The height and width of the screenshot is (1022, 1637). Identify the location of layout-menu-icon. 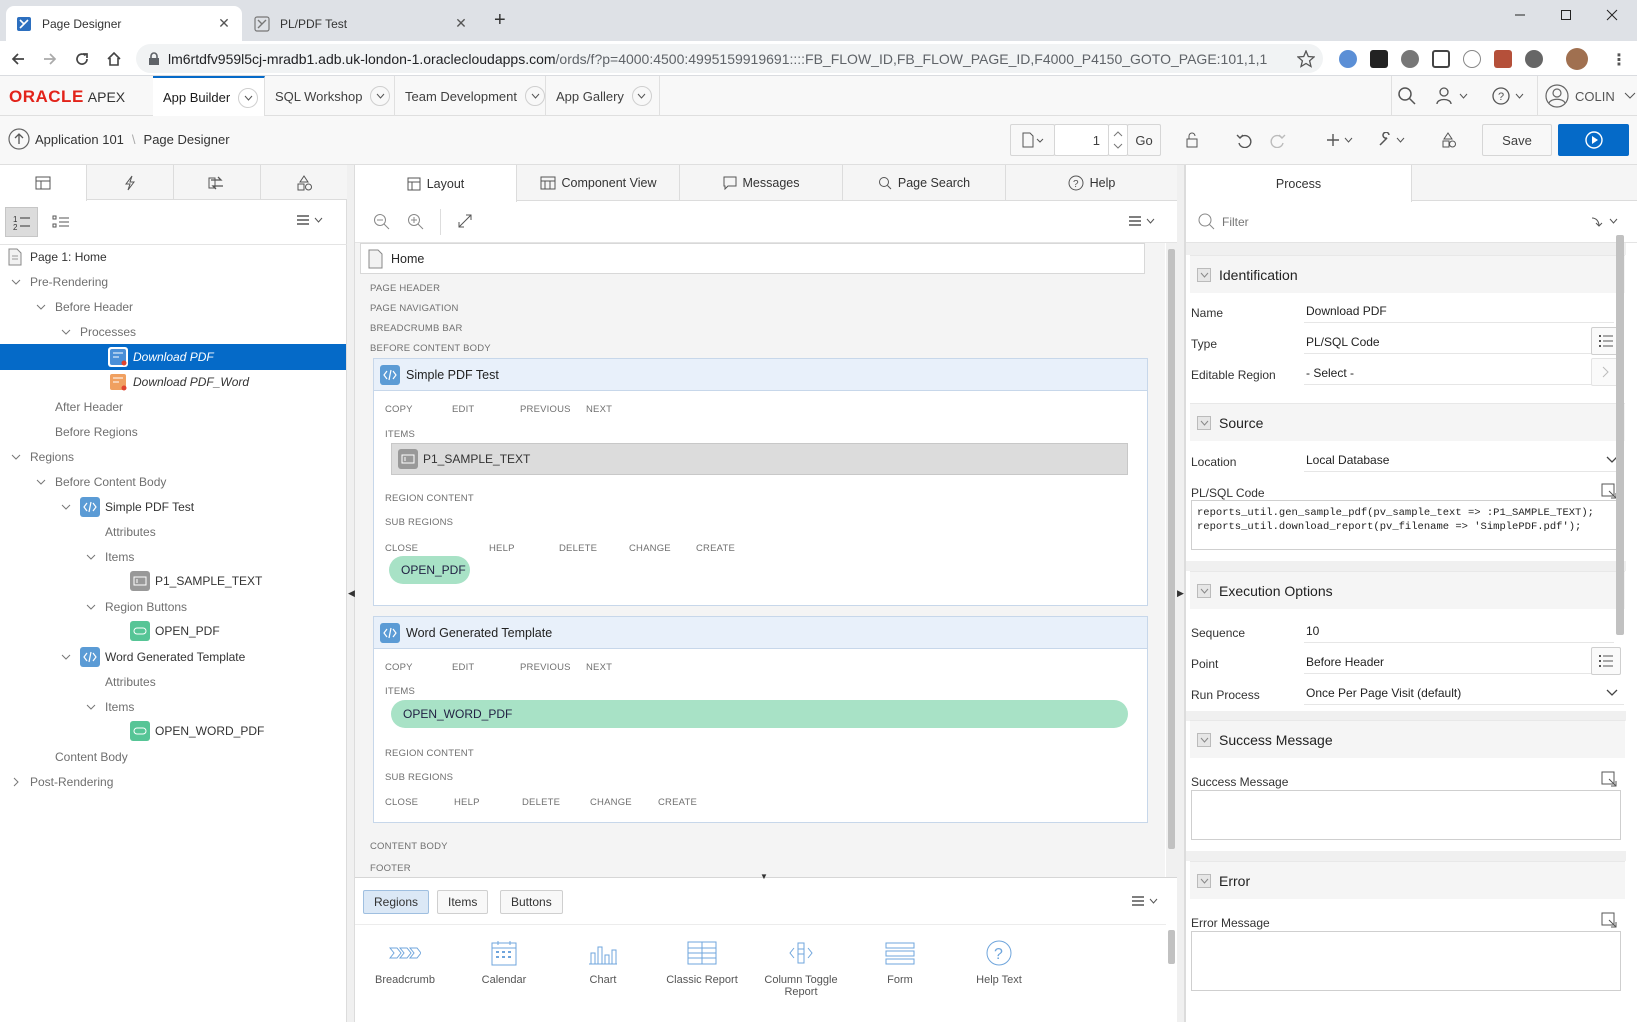
(1143, 222).